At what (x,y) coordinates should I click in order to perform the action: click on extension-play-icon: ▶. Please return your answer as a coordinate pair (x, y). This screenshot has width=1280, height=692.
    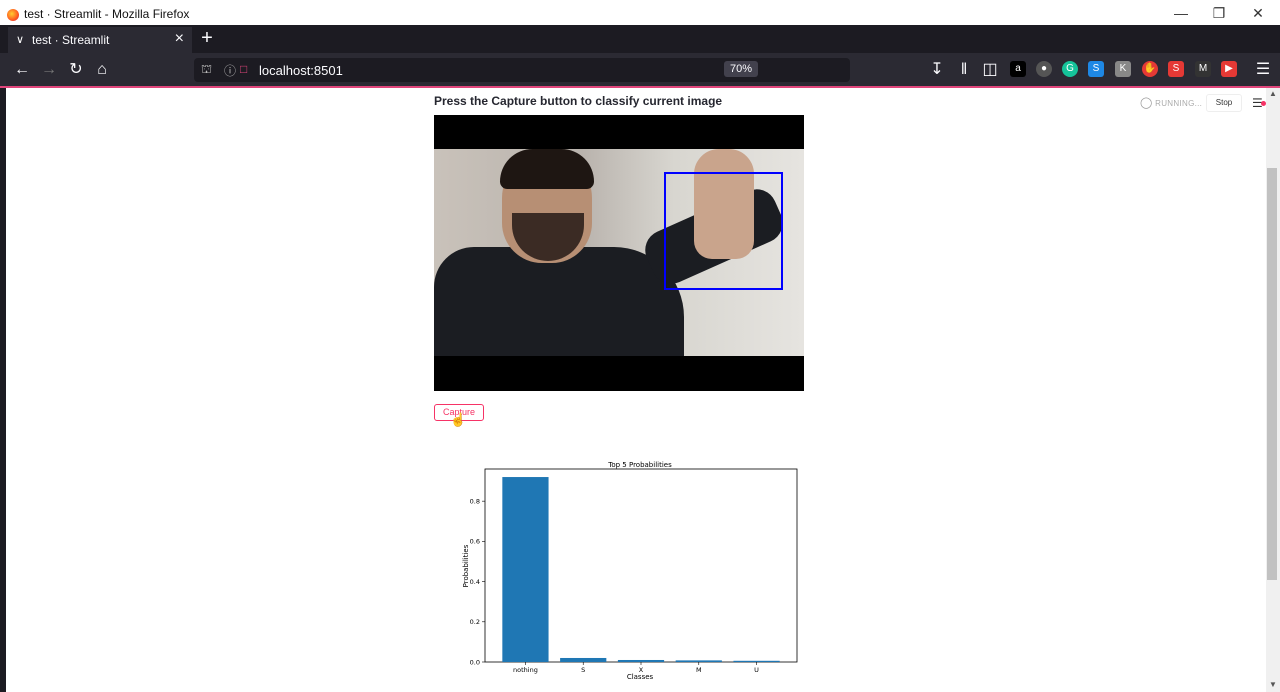
    Looking at the image, I should click on (1229, 69).